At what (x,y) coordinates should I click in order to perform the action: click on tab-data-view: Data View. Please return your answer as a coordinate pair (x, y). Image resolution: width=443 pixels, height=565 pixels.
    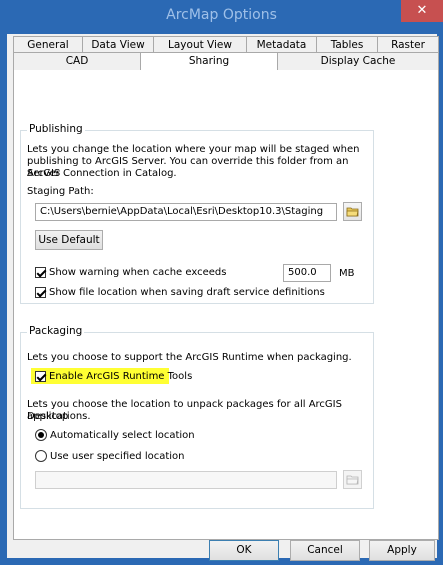
    Looking at the image, I should click on (118, 44).